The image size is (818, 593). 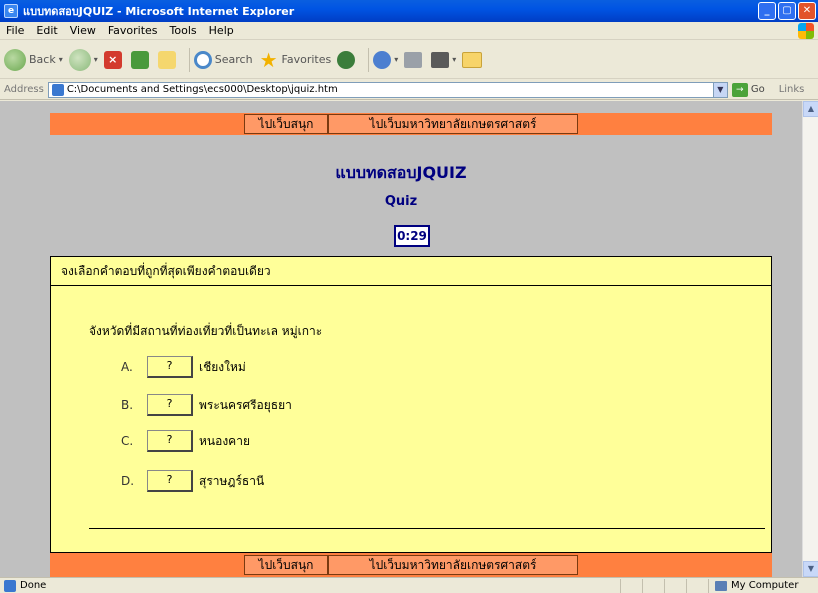 I want to click on option-a: A. ? เชียงใหม่, so click(x=183, y=367).